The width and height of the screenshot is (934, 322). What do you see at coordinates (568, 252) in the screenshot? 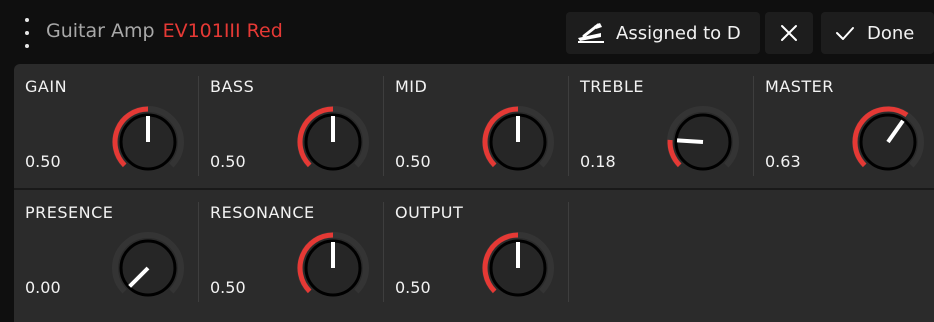
I see `knob-separator` at bounding box center [568, 252].